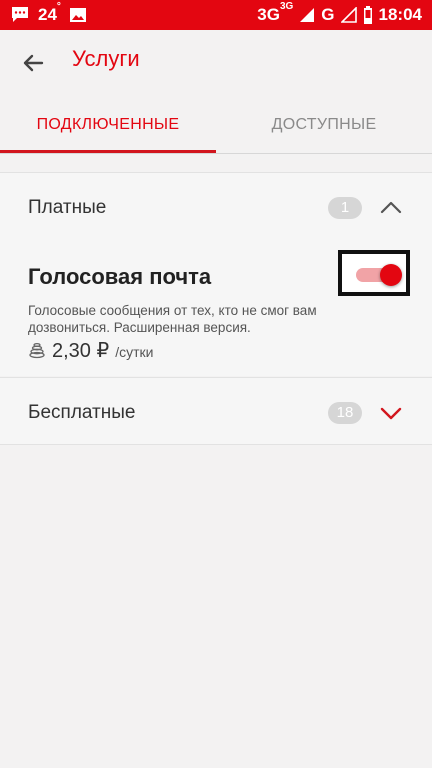 The image size is (432, 768). I want to click on toggle-thumb, so click(391, 275).